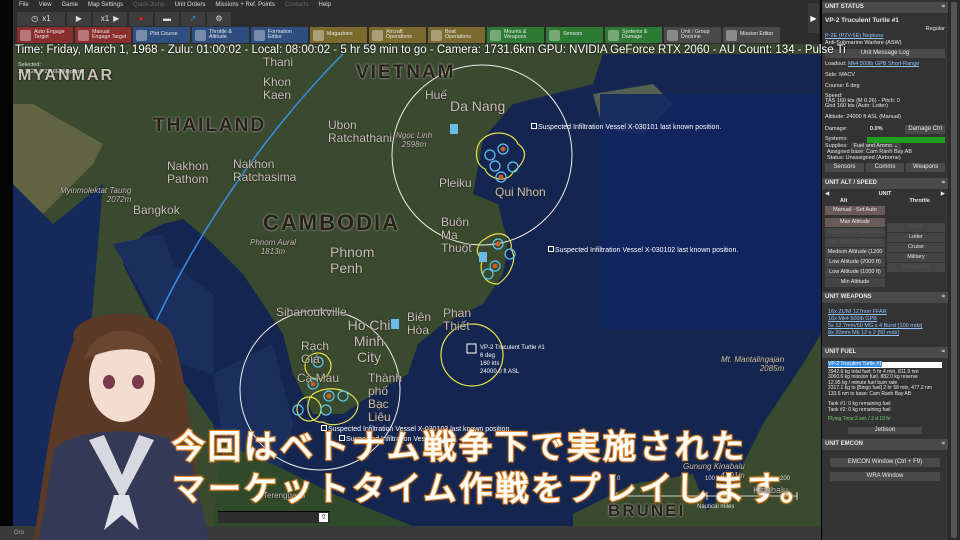  What do you see at coordinates (954, 270) in the screenshot?
I see `panel-scrollbar` at bounding box center [954, 270].